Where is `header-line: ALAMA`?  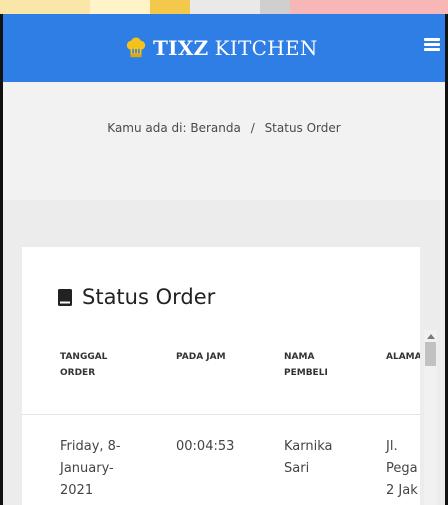
header-line: ALAMA is located at coordinates (403, 357).